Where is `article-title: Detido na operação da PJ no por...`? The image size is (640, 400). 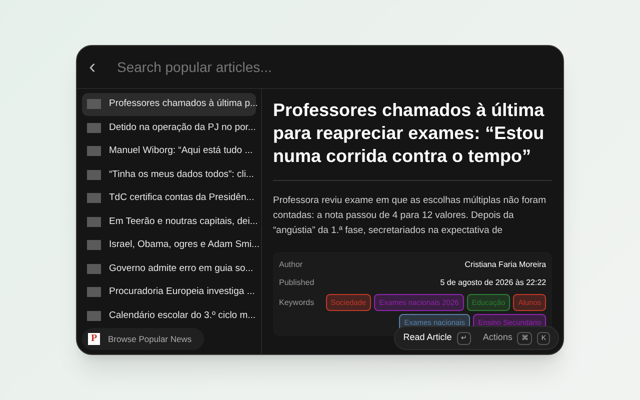
article-title: Detido na operação da PJ no por... is located at coordinates (182, 127).